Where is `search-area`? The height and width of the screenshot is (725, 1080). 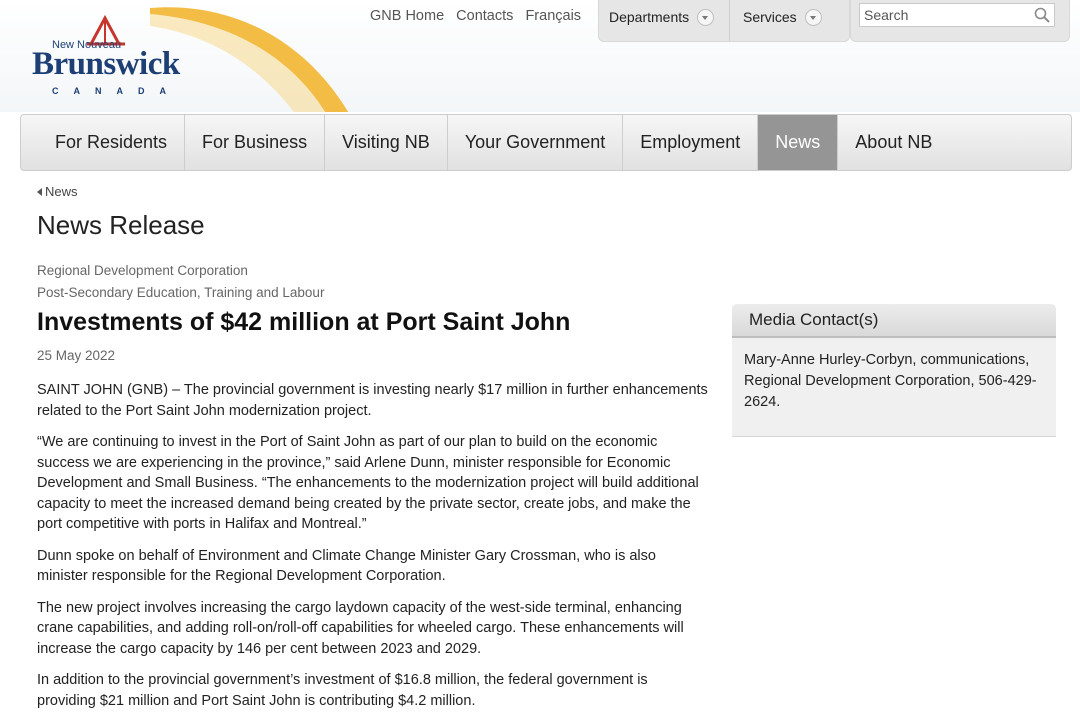
search-area is located at coordinates (960, 21).